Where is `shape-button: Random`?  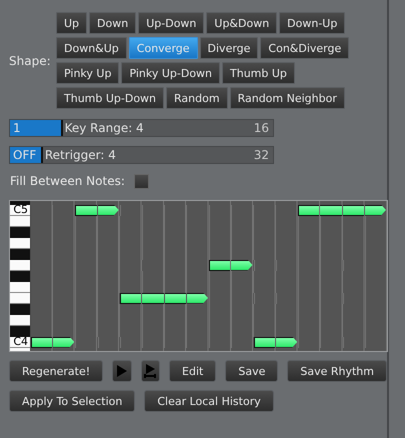 shape-button: Random is located at coordinates (197, 98).